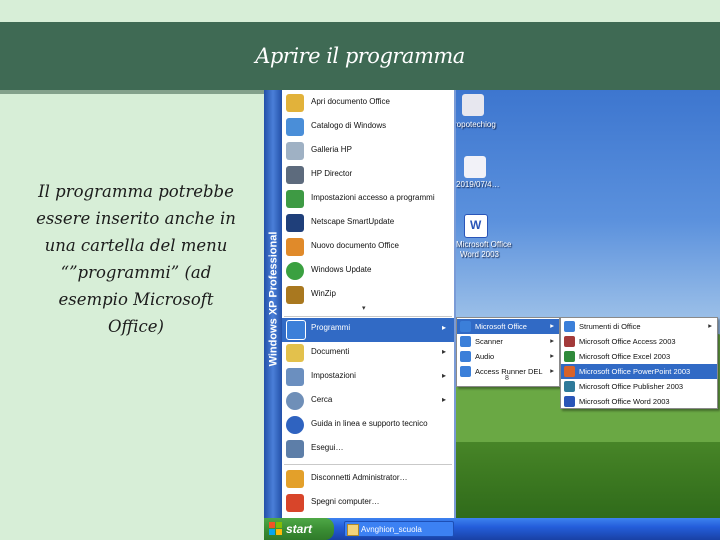 The height and width of the screenshot is (540, 720). I want to click on netscape-icon, so click(295, 223).